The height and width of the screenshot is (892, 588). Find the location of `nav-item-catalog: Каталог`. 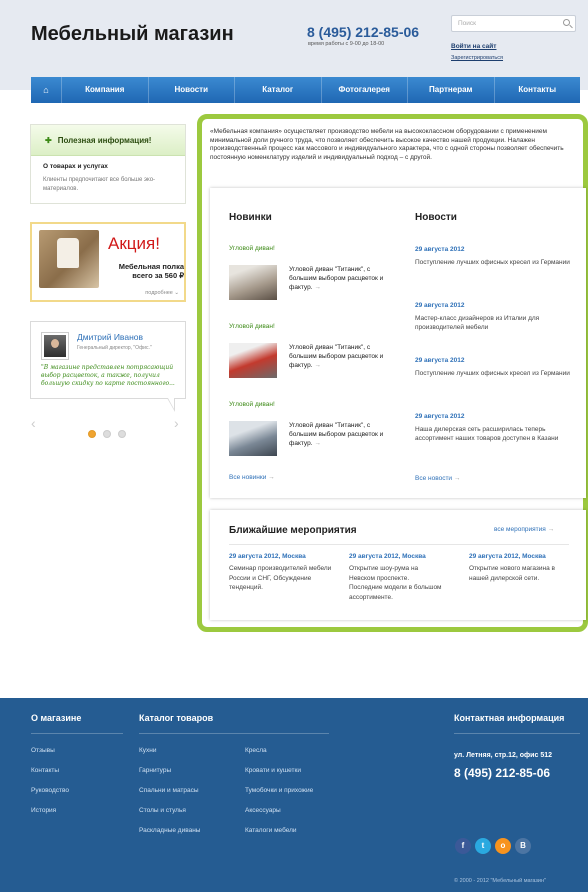

nav-item-catalog: Каталог is located at coordinates (277, 90).